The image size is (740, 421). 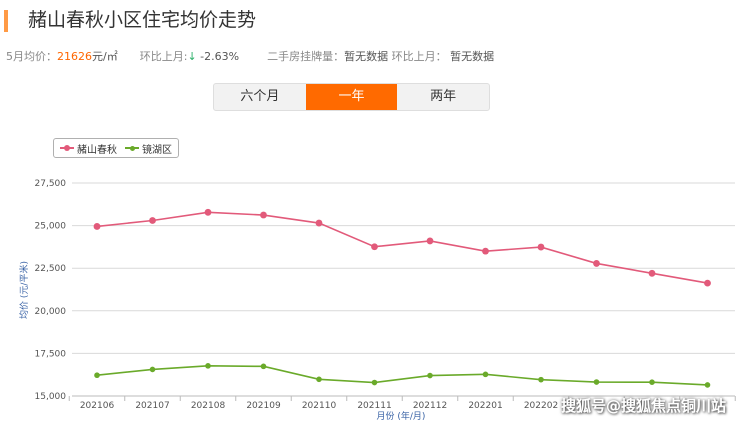 What do you see at coordinates (97, 406) in the screenshot?
I see `x-tick-label: 202106` at bounding box center [97, 406].